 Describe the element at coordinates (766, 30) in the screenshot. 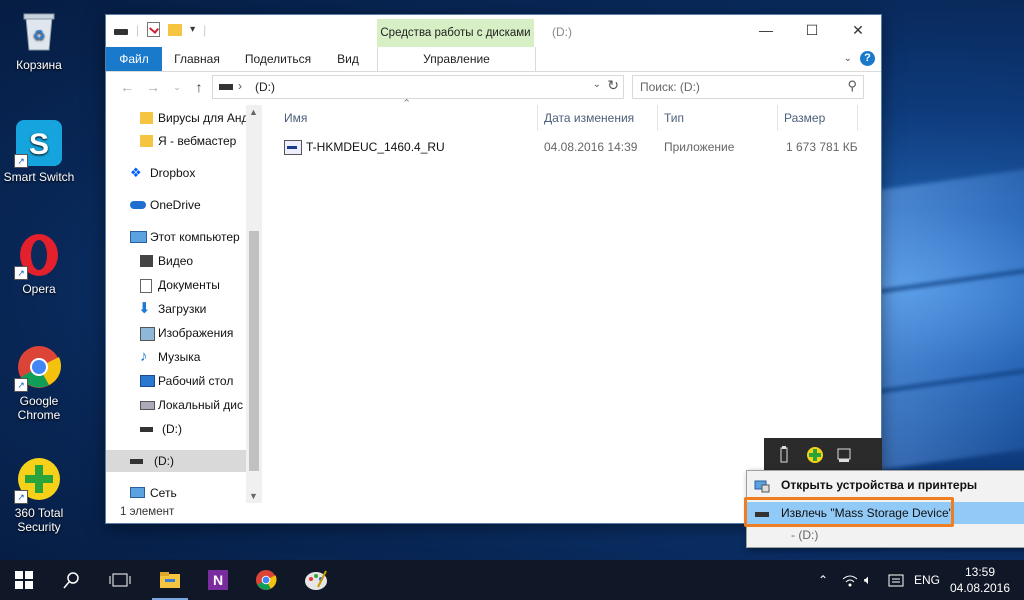

I see `minimize-button: —` at that location.